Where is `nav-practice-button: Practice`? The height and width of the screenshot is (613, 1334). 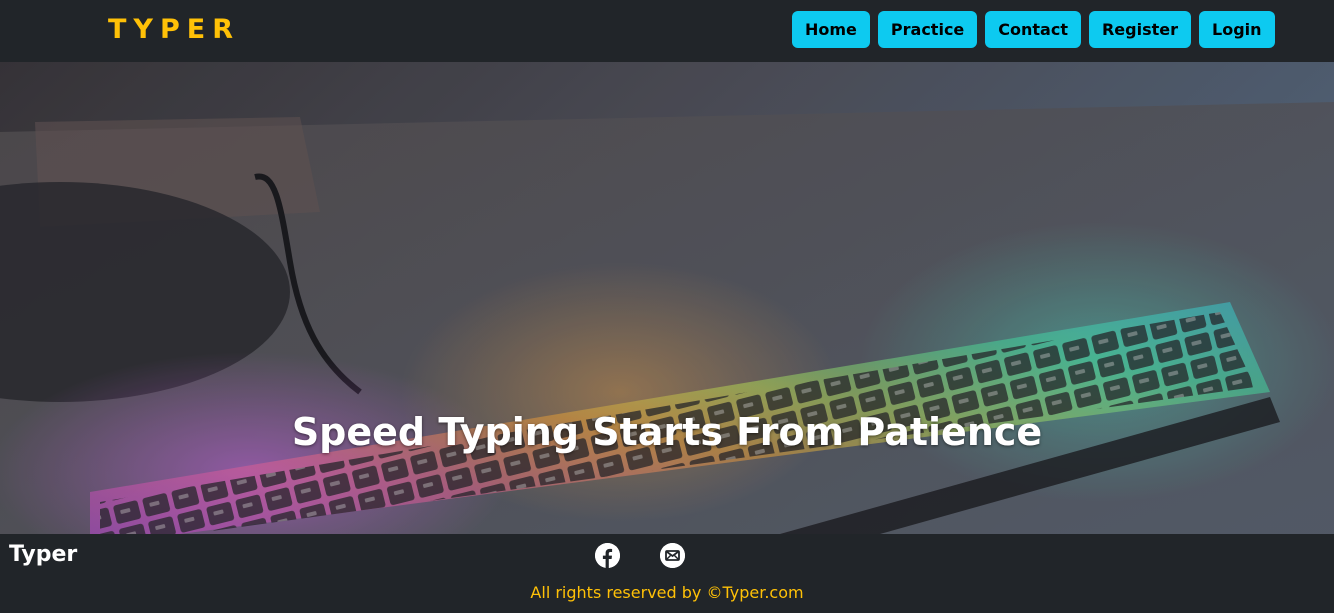 nav-practice-button: Practice is located at coordinates (927, 29).